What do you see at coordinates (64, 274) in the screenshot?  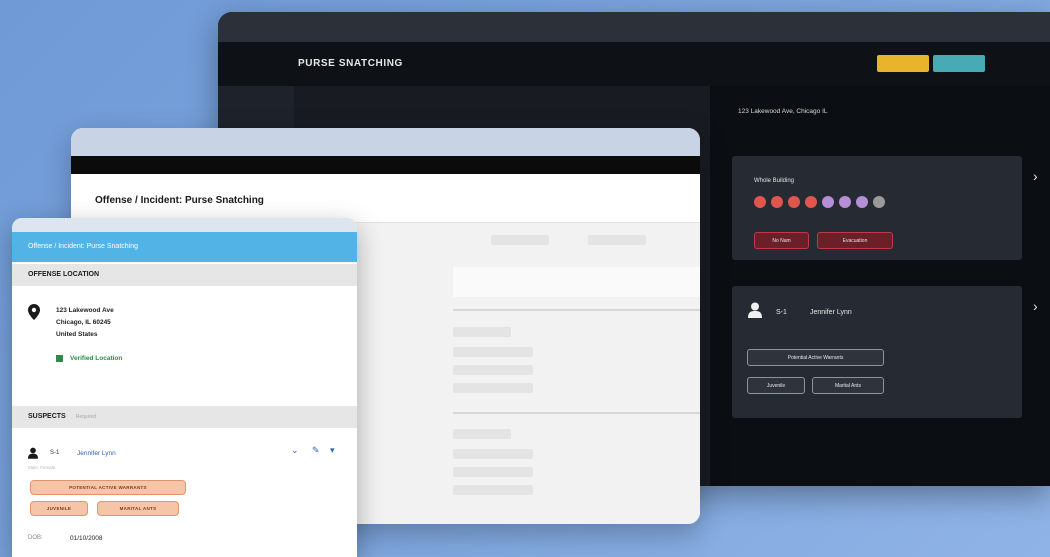 I see `section-heading: OFFENSE LOCATION` at bounding box center [64, 274].